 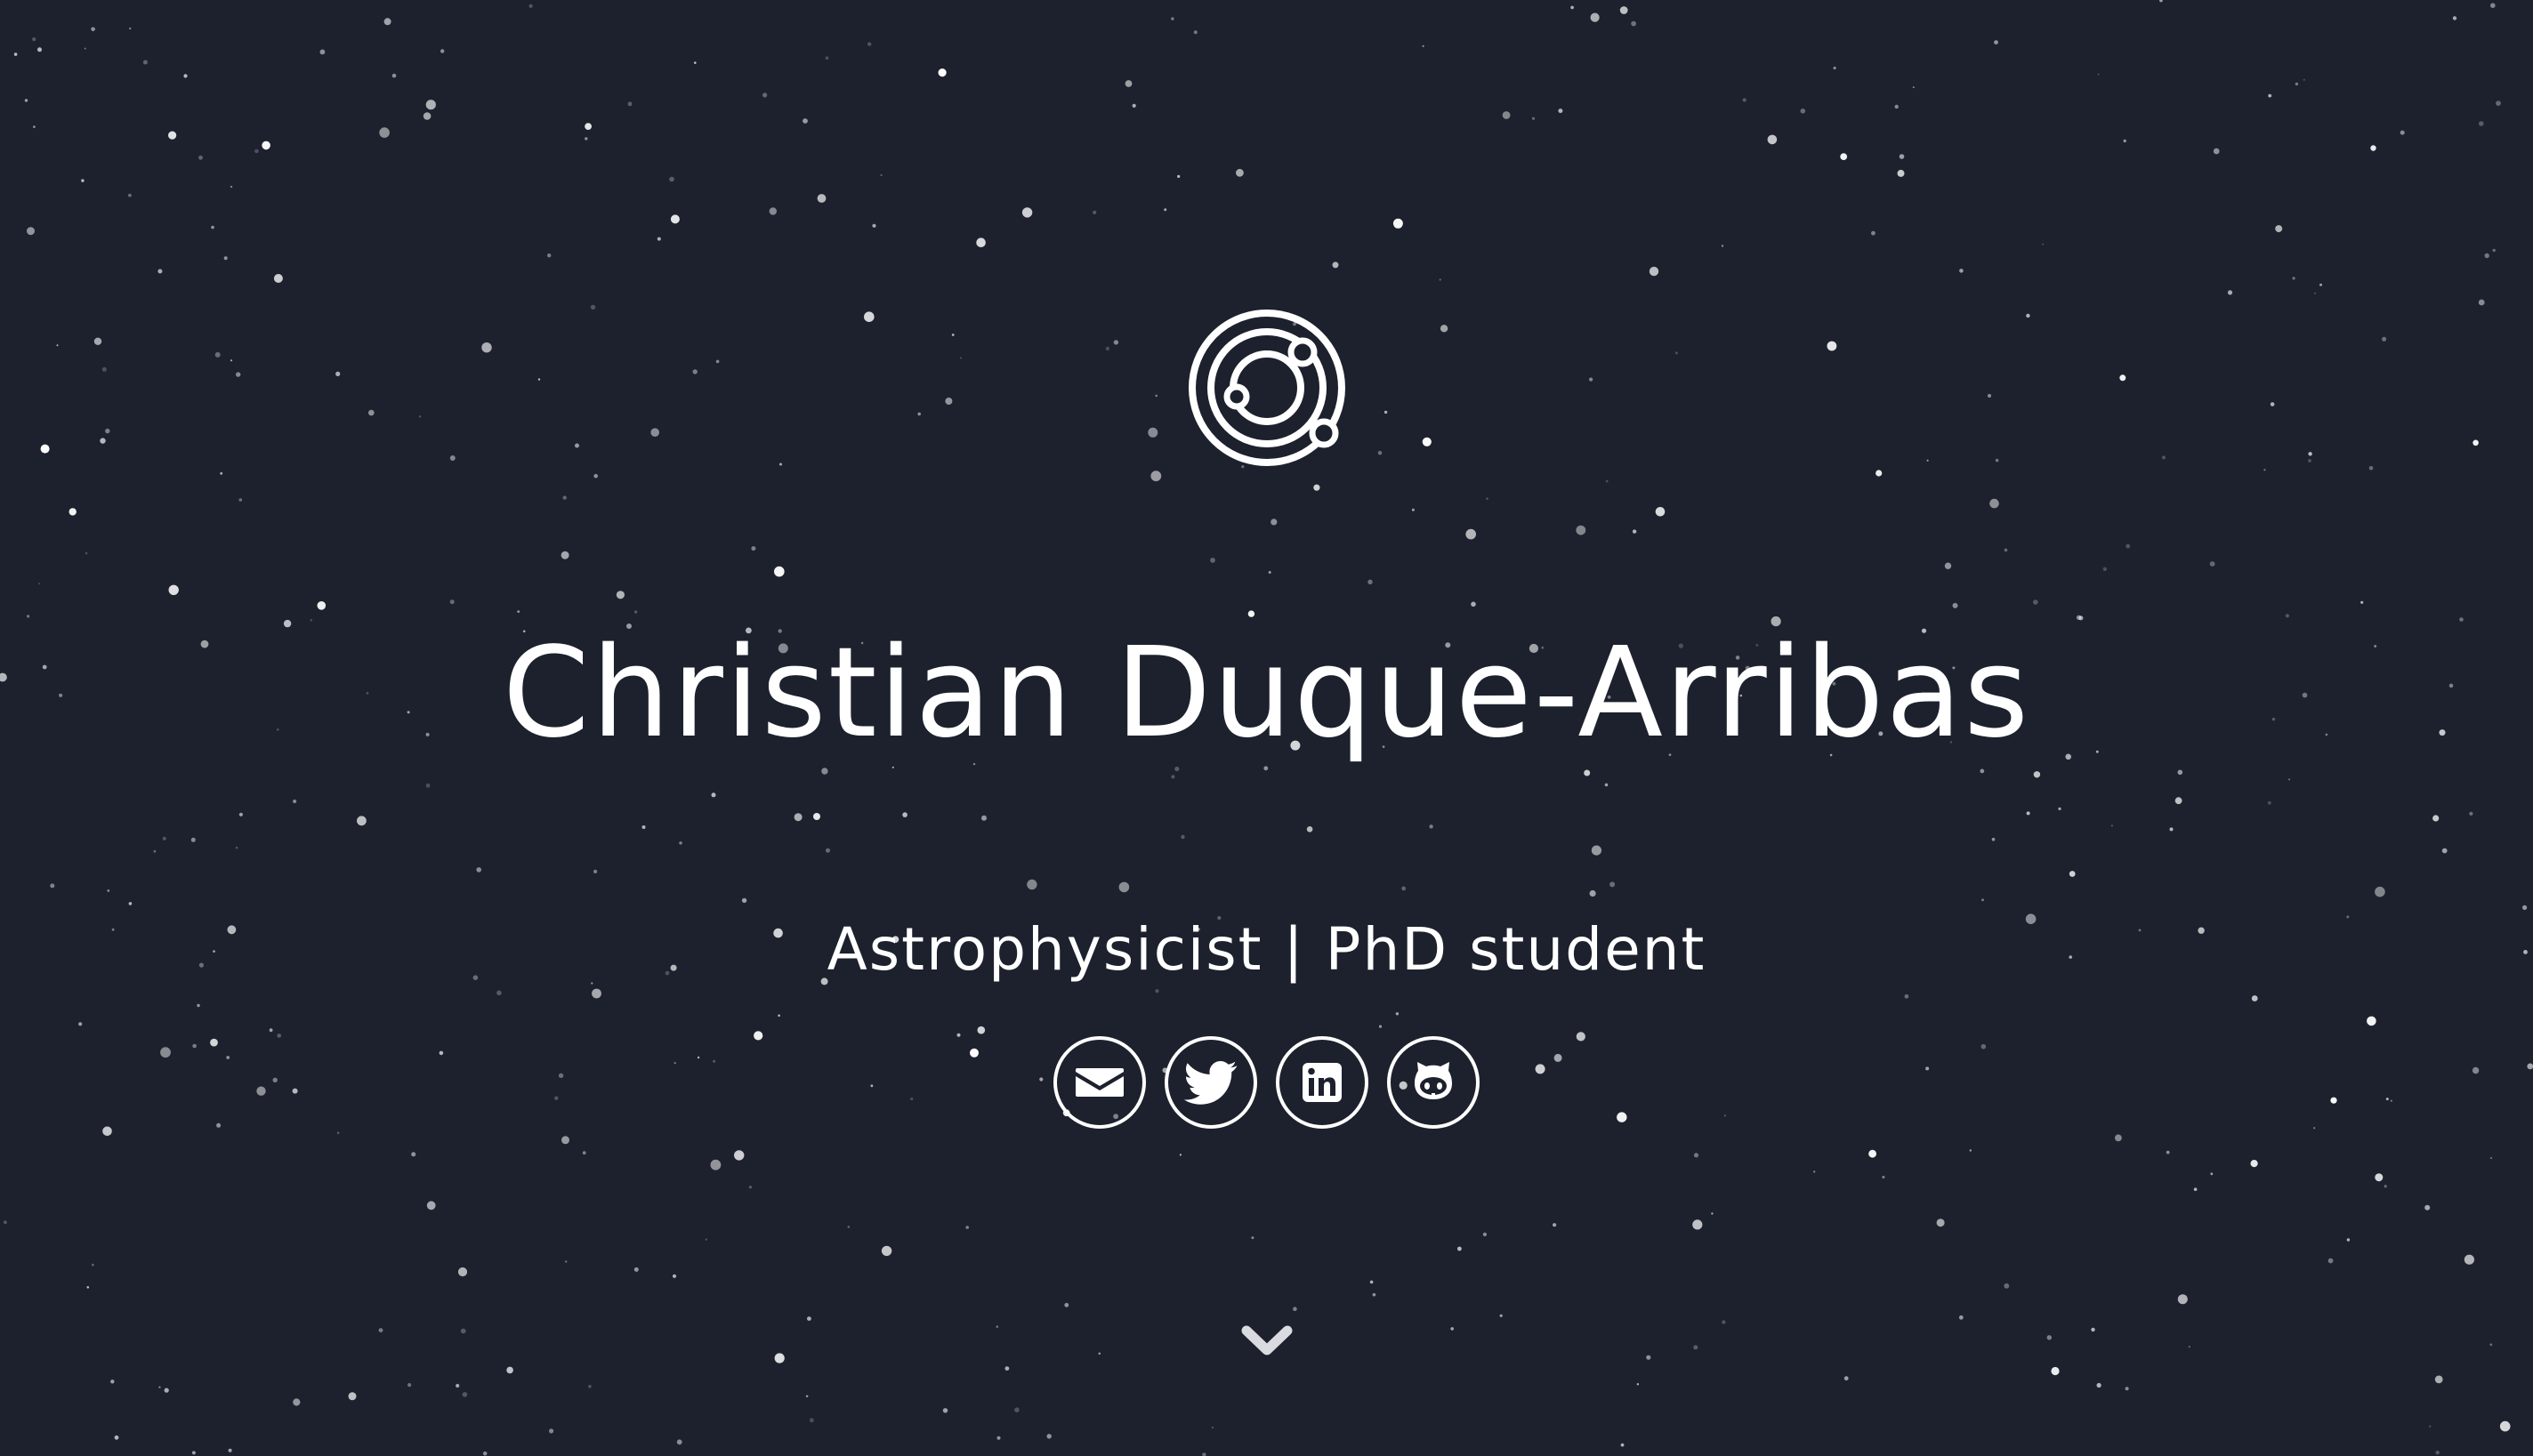 I want to click on envelope-icon, so click(x=1100, y=1082).